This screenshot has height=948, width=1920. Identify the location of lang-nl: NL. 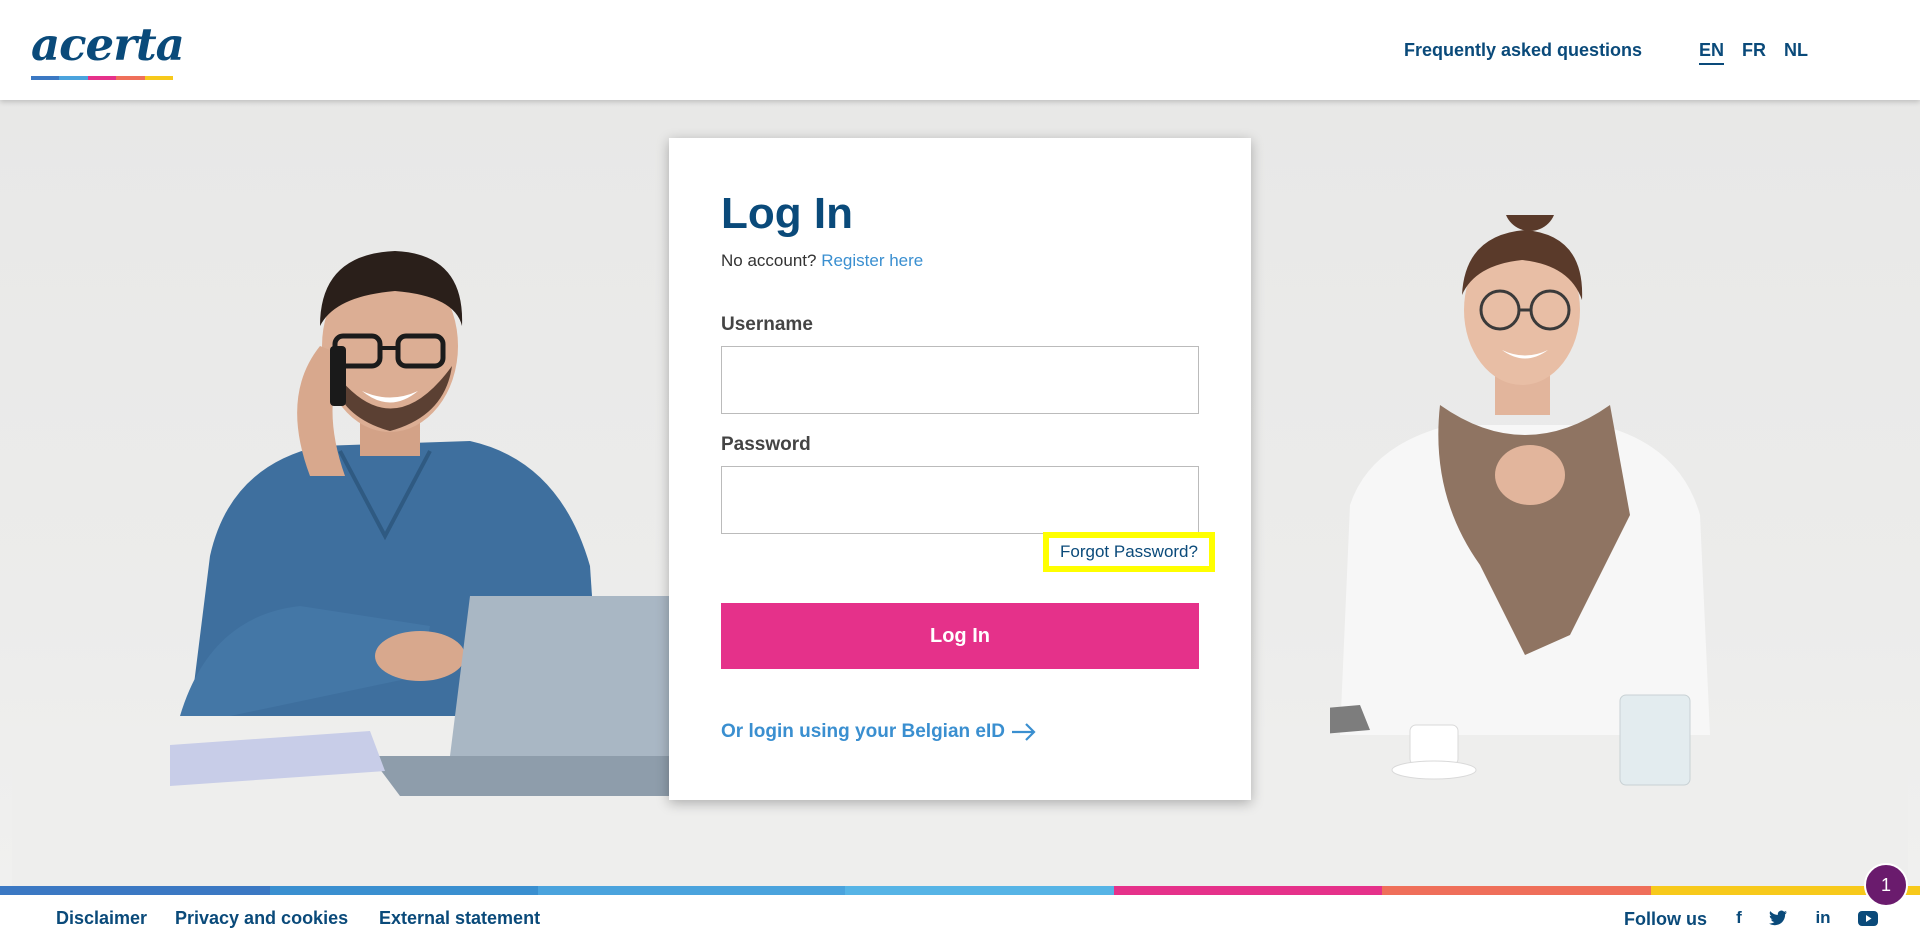
(1796, 50).